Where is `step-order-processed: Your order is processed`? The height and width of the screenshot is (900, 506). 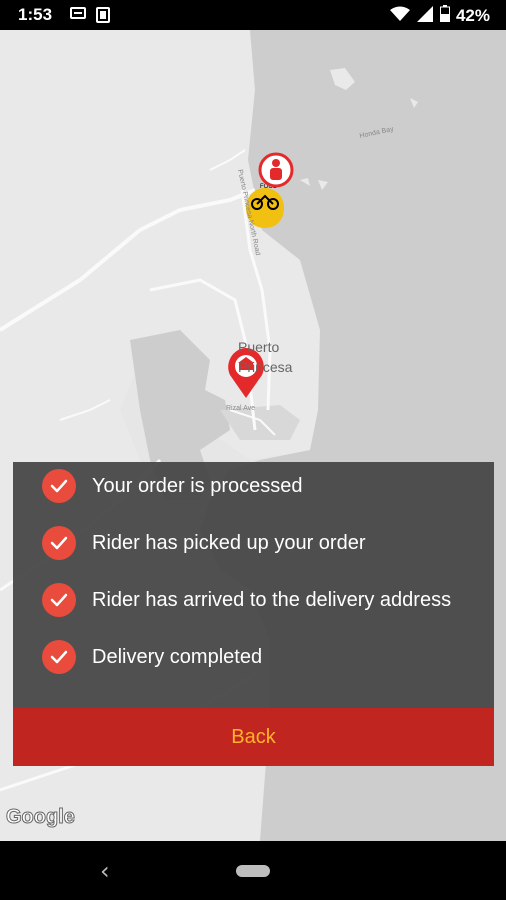
step-order-processed: Your order is processed is located at coordinates (172, 486).